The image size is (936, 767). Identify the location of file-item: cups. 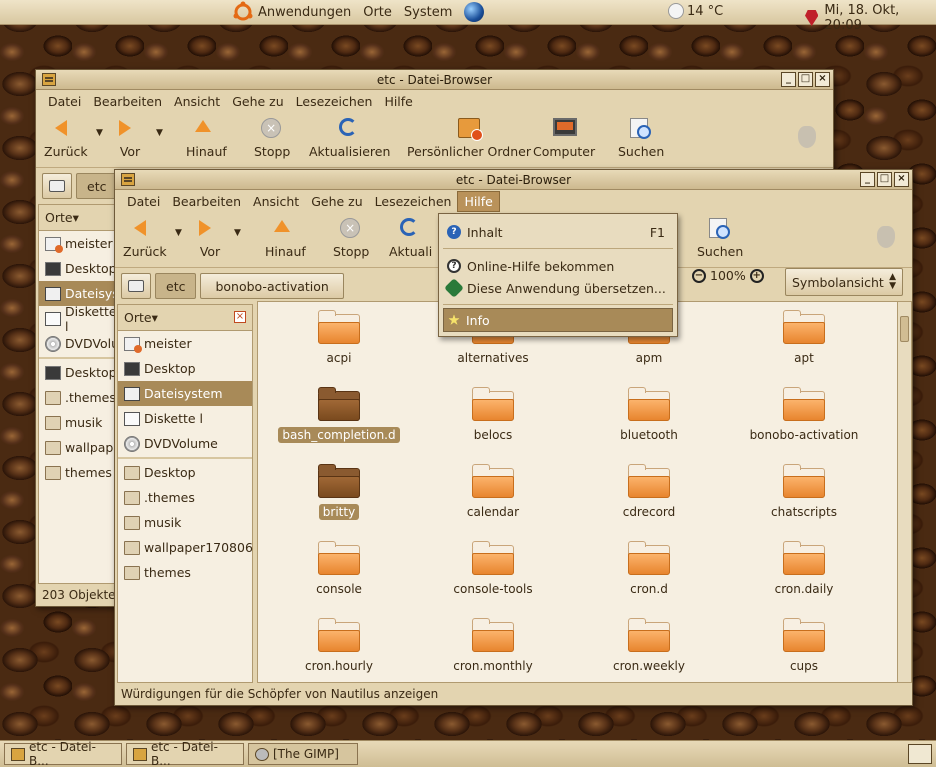
(804, 646).